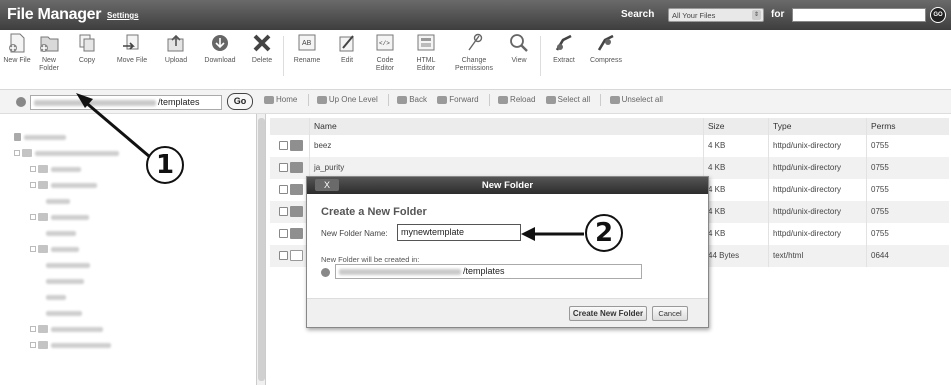  What do you see at coordinates (474, 52) in the screenshot?
I see `toolbar-change-permissions: Change Permissions` at bounding box center [474, 52].